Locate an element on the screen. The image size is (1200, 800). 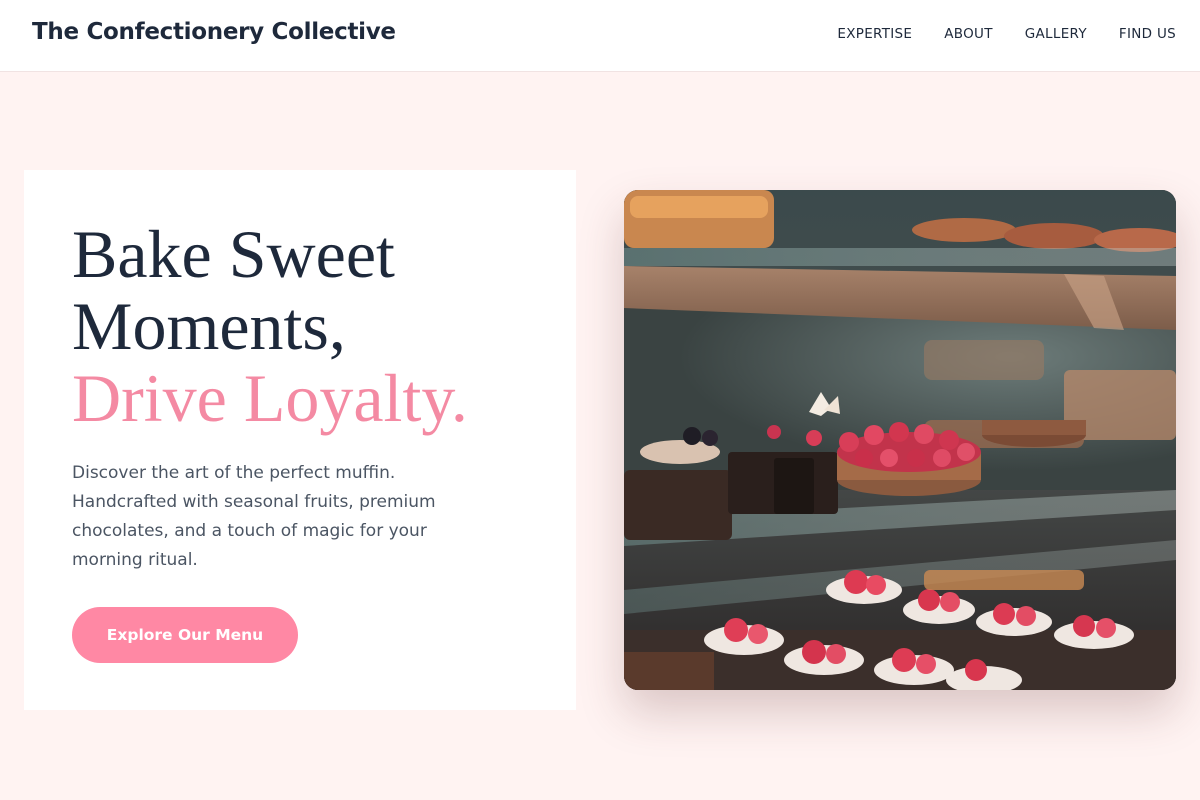
nav-link-find-us: FIND US is located at coordinates (1147, 34).